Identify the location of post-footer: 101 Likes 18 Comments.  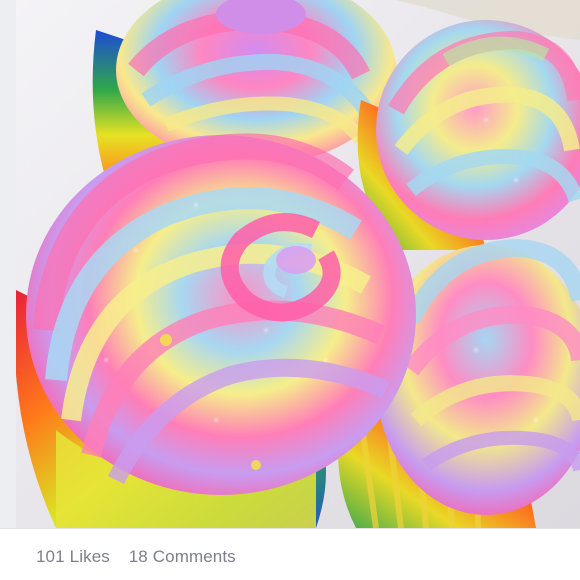
(290, 554).